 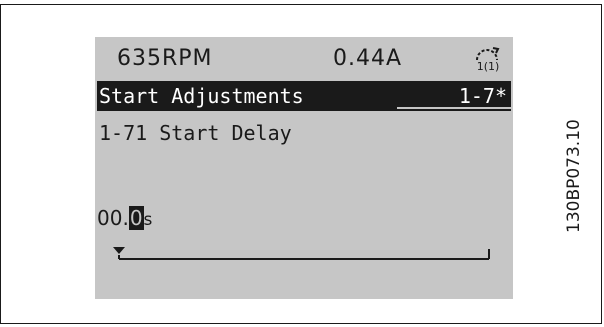 What do you see at coordinates (148, 220) in the screenshot?
I see `value-unit: s` at bounding box center [148, 220].